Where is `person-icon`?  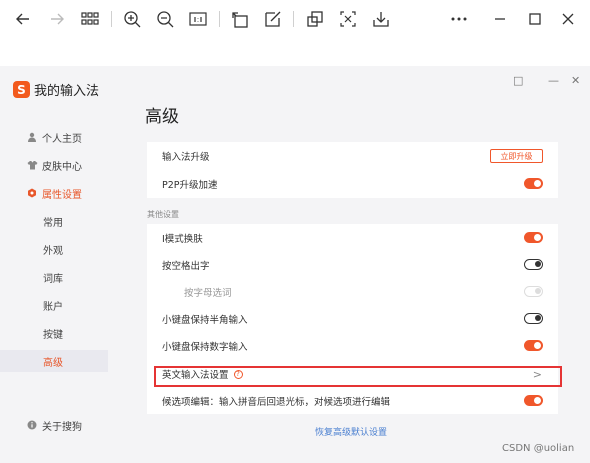 person-icon is located at coordinates (32, 137).